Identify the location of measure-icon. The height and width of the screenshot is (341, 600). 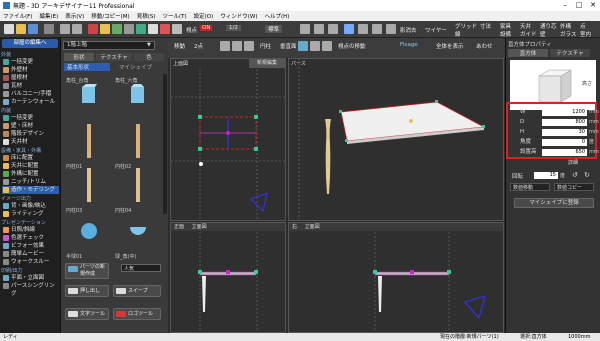
(153, 29).